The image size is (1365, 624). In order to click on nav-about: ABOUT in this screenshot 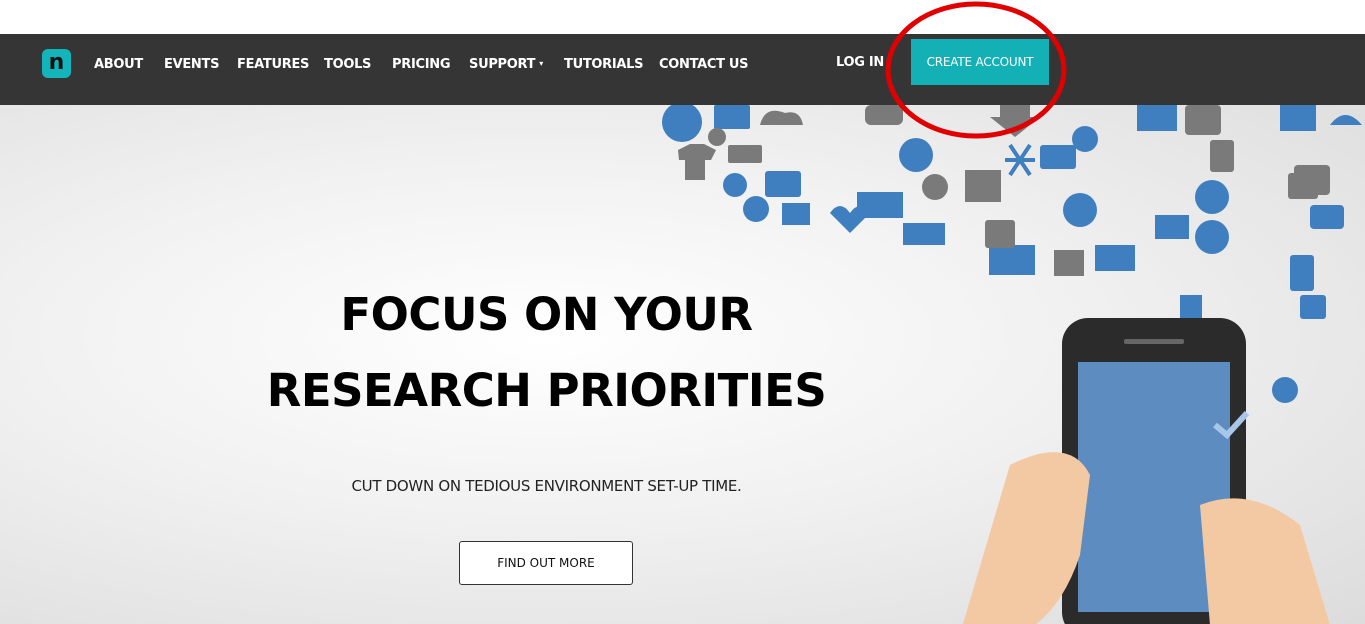, I will do `click(118, 64)`.